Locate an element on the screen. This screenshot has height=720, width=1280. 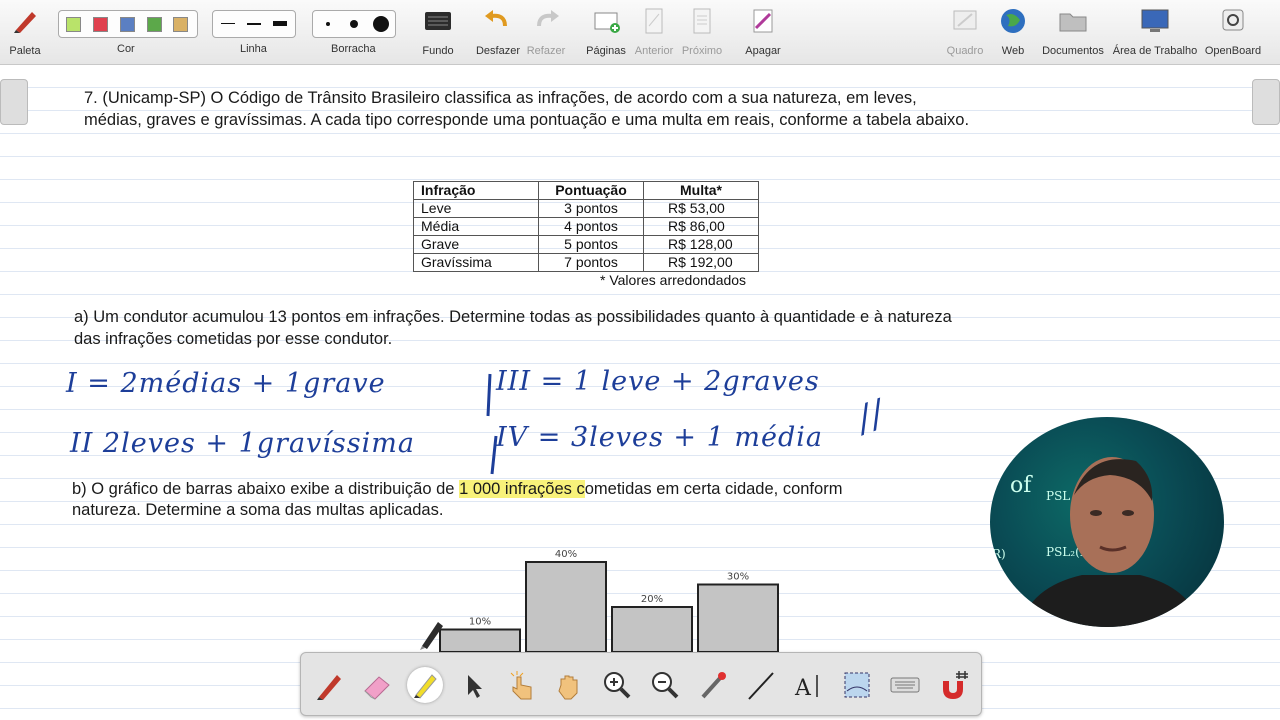
eraser-large is located at coordinates (381, 24).